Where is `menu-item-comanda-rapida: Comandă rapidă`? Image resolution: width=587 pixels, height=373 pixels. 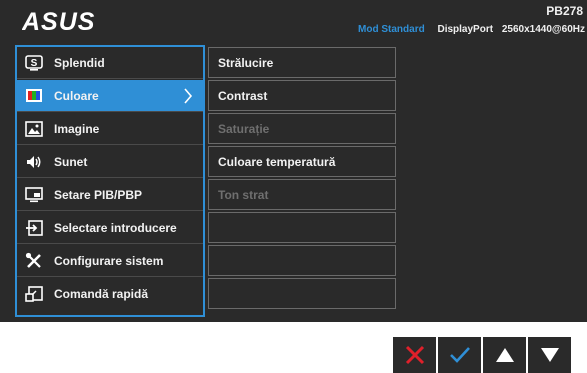
menu-item-comanda-rapida: Comandă rapidă is located at coordinates (110, 294).